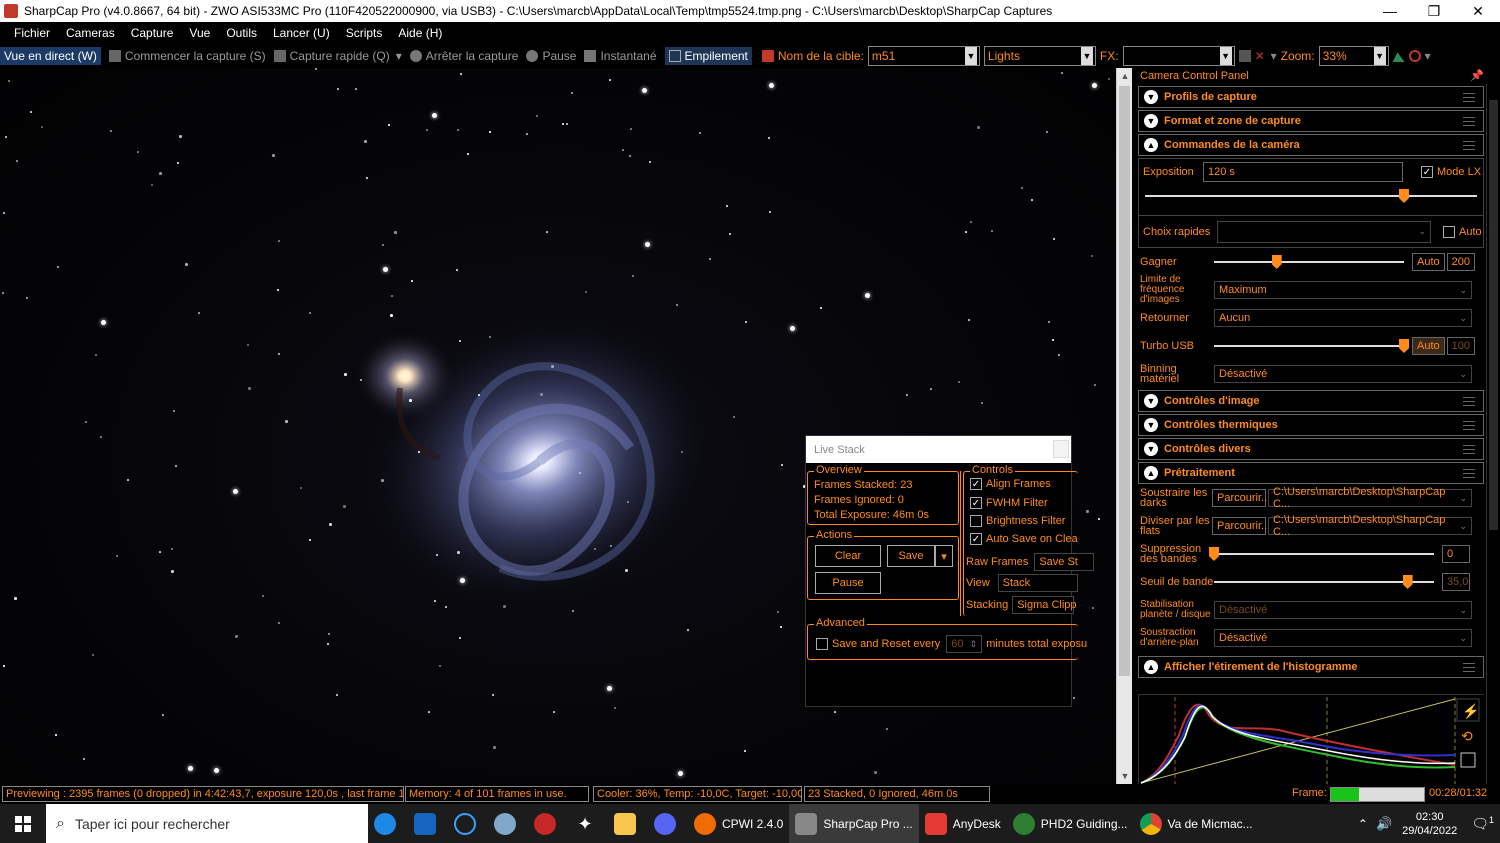 Image resolution: width=1500 pixels, height=843 pixels. I want to click on stacking-button: Empilement, so click(708, 56).